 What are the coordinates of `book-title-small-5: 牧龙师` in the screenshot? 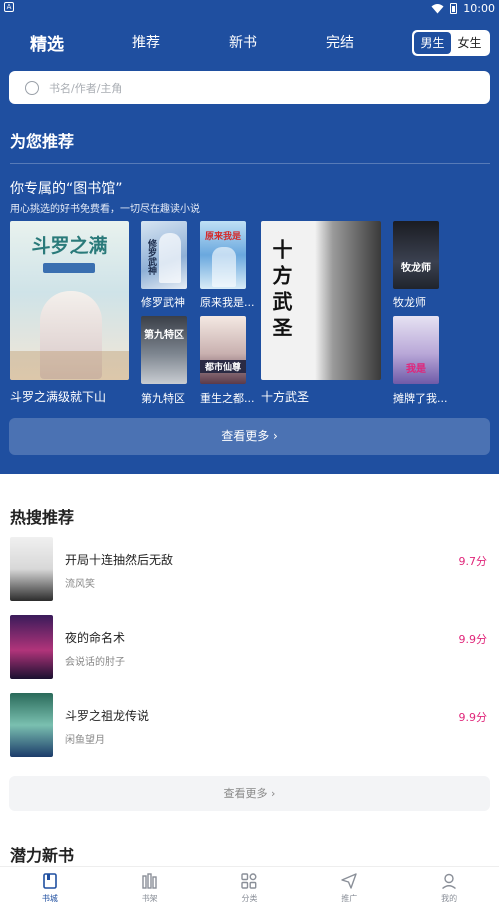 It's located at (409, 302).